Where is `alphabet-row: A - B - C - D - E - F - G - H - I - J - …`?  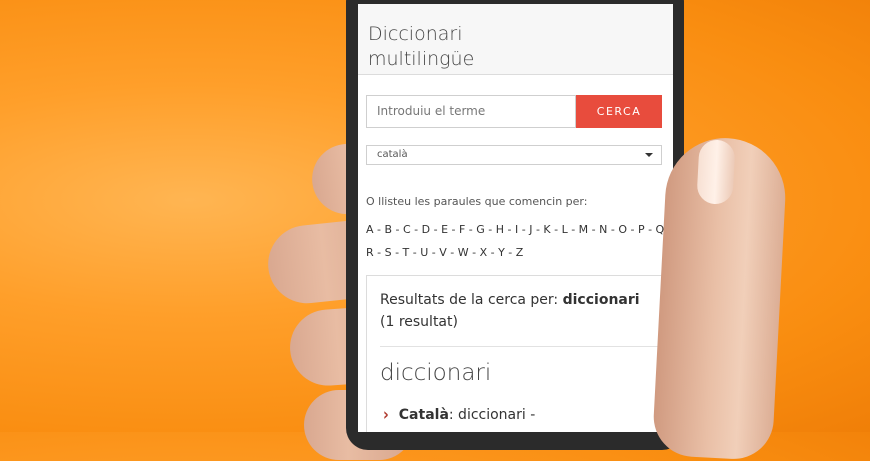
alphabet-row: A - B - C - D - E - F - G - H - I - J - … is located at coordinates (519, 229).